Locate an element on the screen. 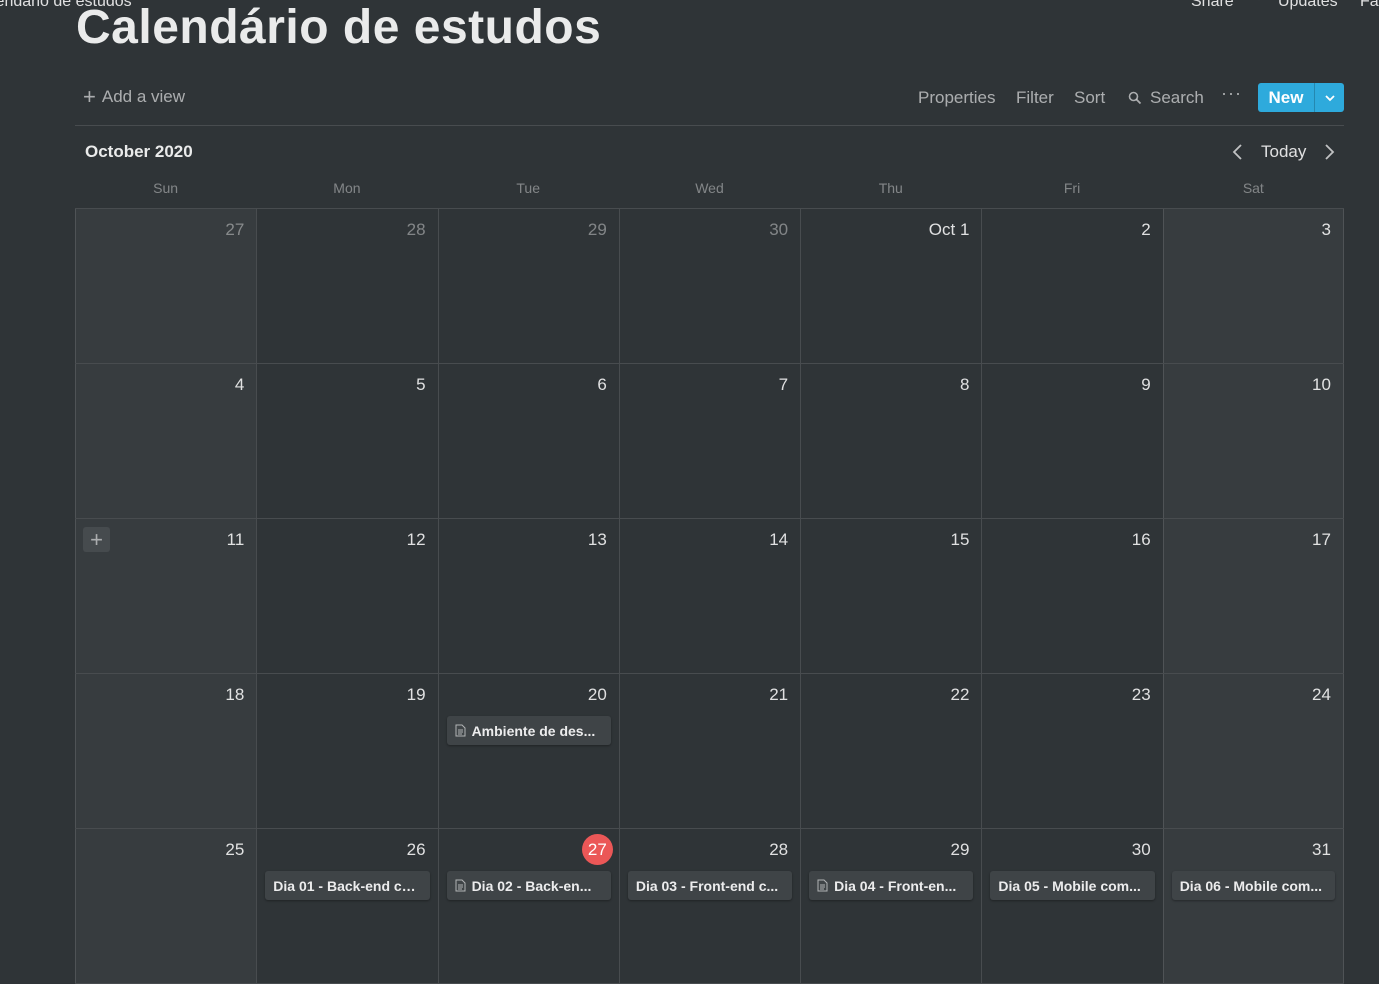 The height and width of the screenshot is (984, 1379). day-number: 4 is located at coordinates (239, 384).